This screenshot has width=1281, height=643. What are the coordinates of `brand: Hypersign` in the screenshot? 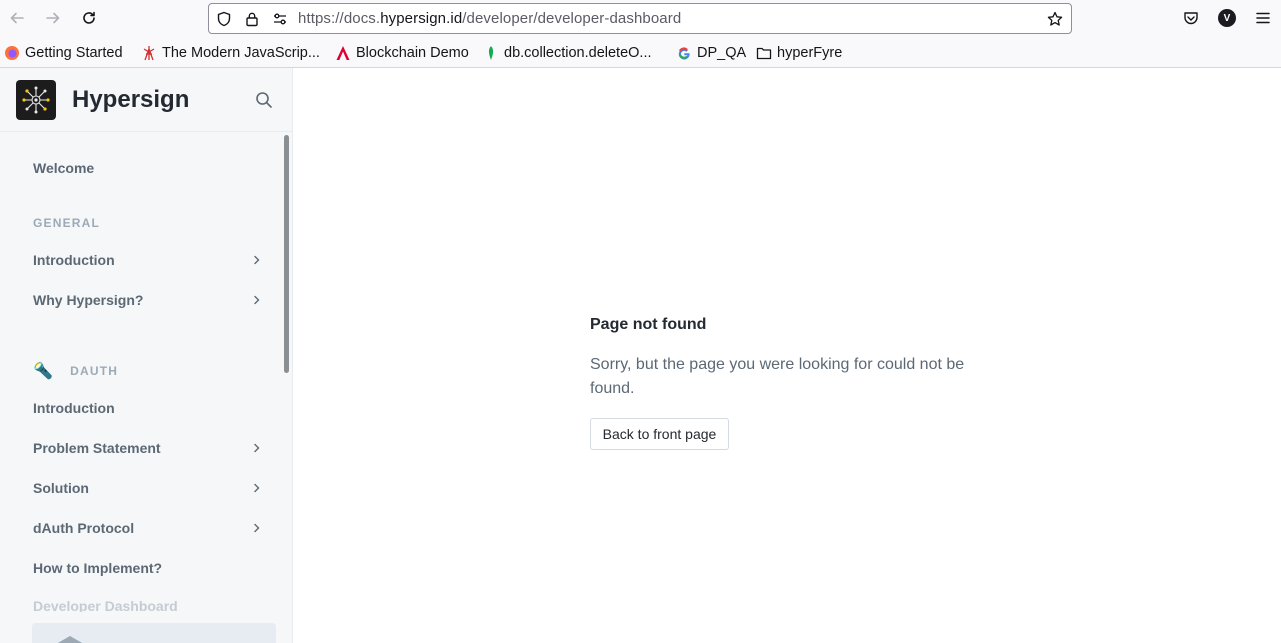 It's located at (102, 100).